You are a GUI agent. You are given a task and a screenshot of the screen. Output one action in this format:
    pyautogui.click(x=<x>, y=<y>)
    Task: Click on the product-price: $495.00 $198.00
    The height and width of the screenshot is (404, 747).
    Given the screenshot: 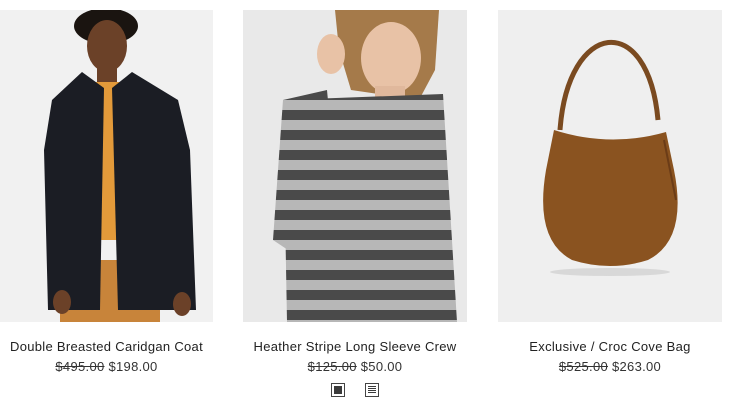 What is the action you would take?
    pyautogui.click(x=106, y=366)
    